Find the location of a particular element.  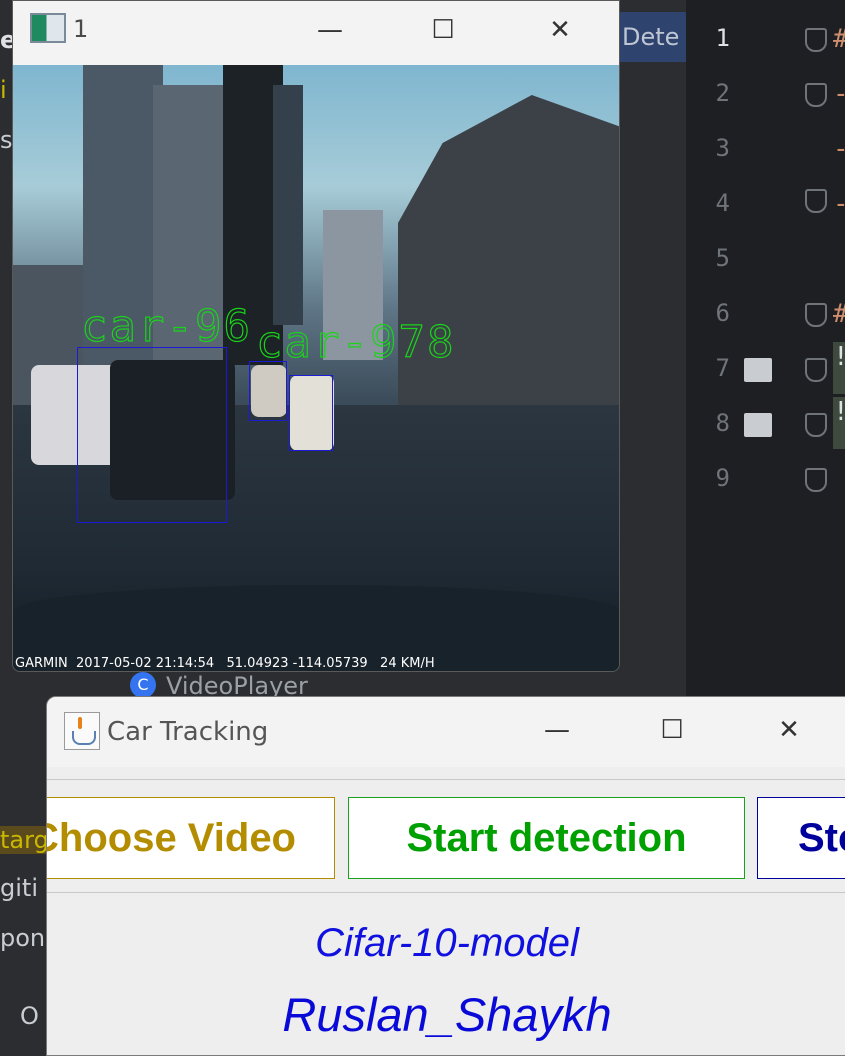

java-icon is located at coordinates (82, 731).